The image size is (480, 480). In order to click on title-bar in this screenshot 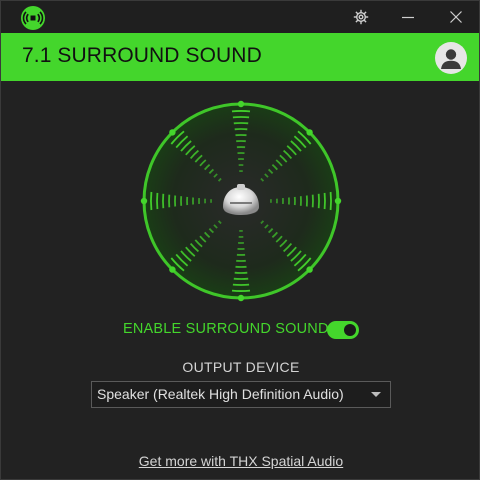, I will do `click(240, 17)`.